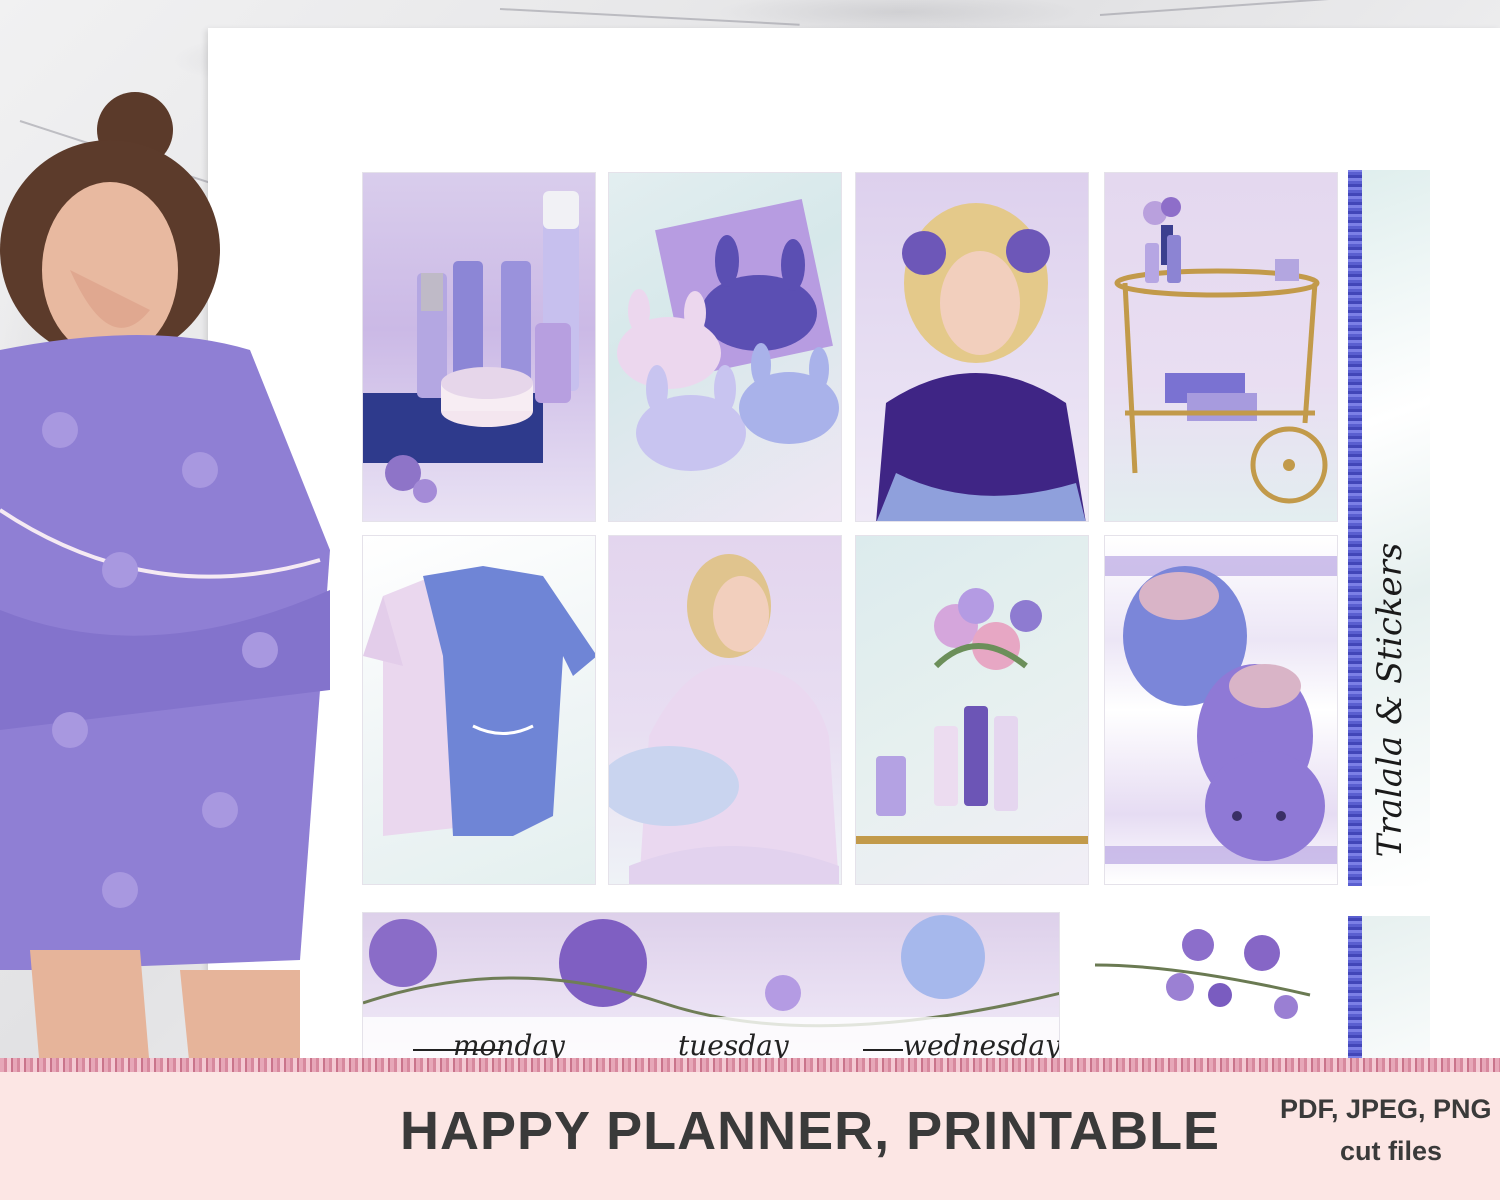 This screenshot has height=1200, width=1500. What do you see at coordinates (810, 1131) in the screenshot?
I see `footer-title: HAPPY PLANNER, PRINTABLE` at bounding box center [810, 1131].